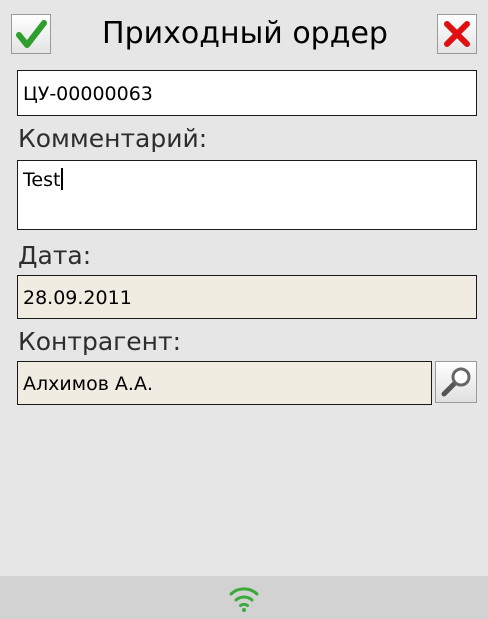 The height and width of the screenshot is (619, 488). I want to click on counterparty-label: Контрагент:, so click(99, 341).